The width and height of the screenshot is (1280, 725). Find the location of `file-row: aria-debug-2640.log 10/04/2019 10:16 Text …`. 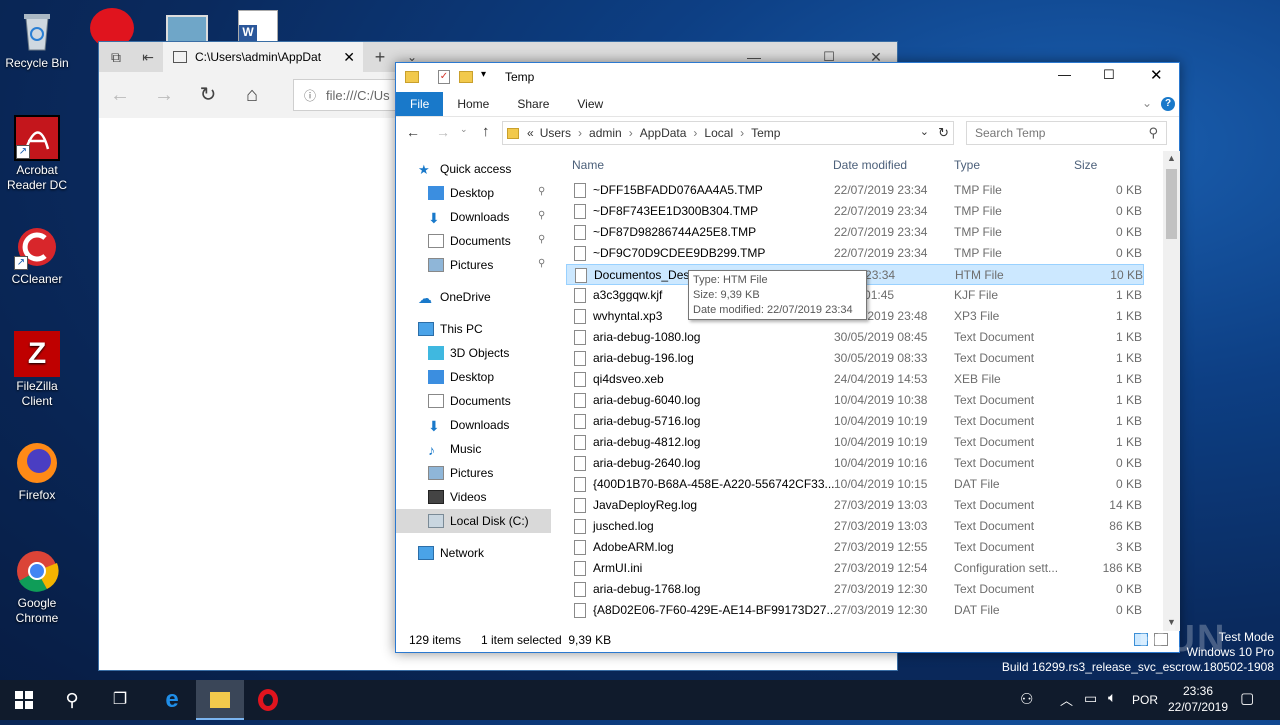

file-row: aria-debug-2640.log 10/04/2019 10:16 Text … is located at coordinates (855, 463).